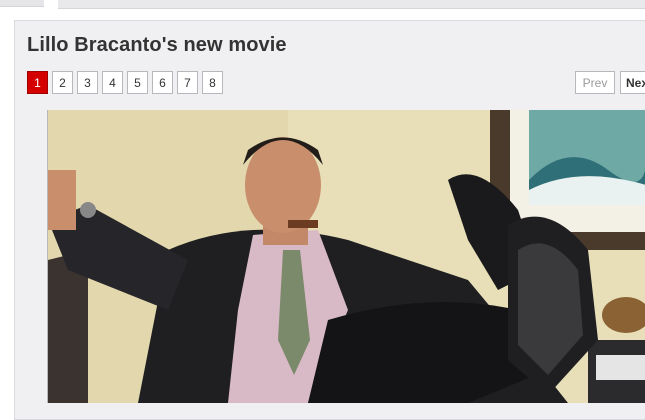 Image resolution: width=645 pixels, height=420 pixels. What do you see at coordinates (632, 82) in the screenshot?
I see `next-button: Nex` at bounding box center [632, 82].